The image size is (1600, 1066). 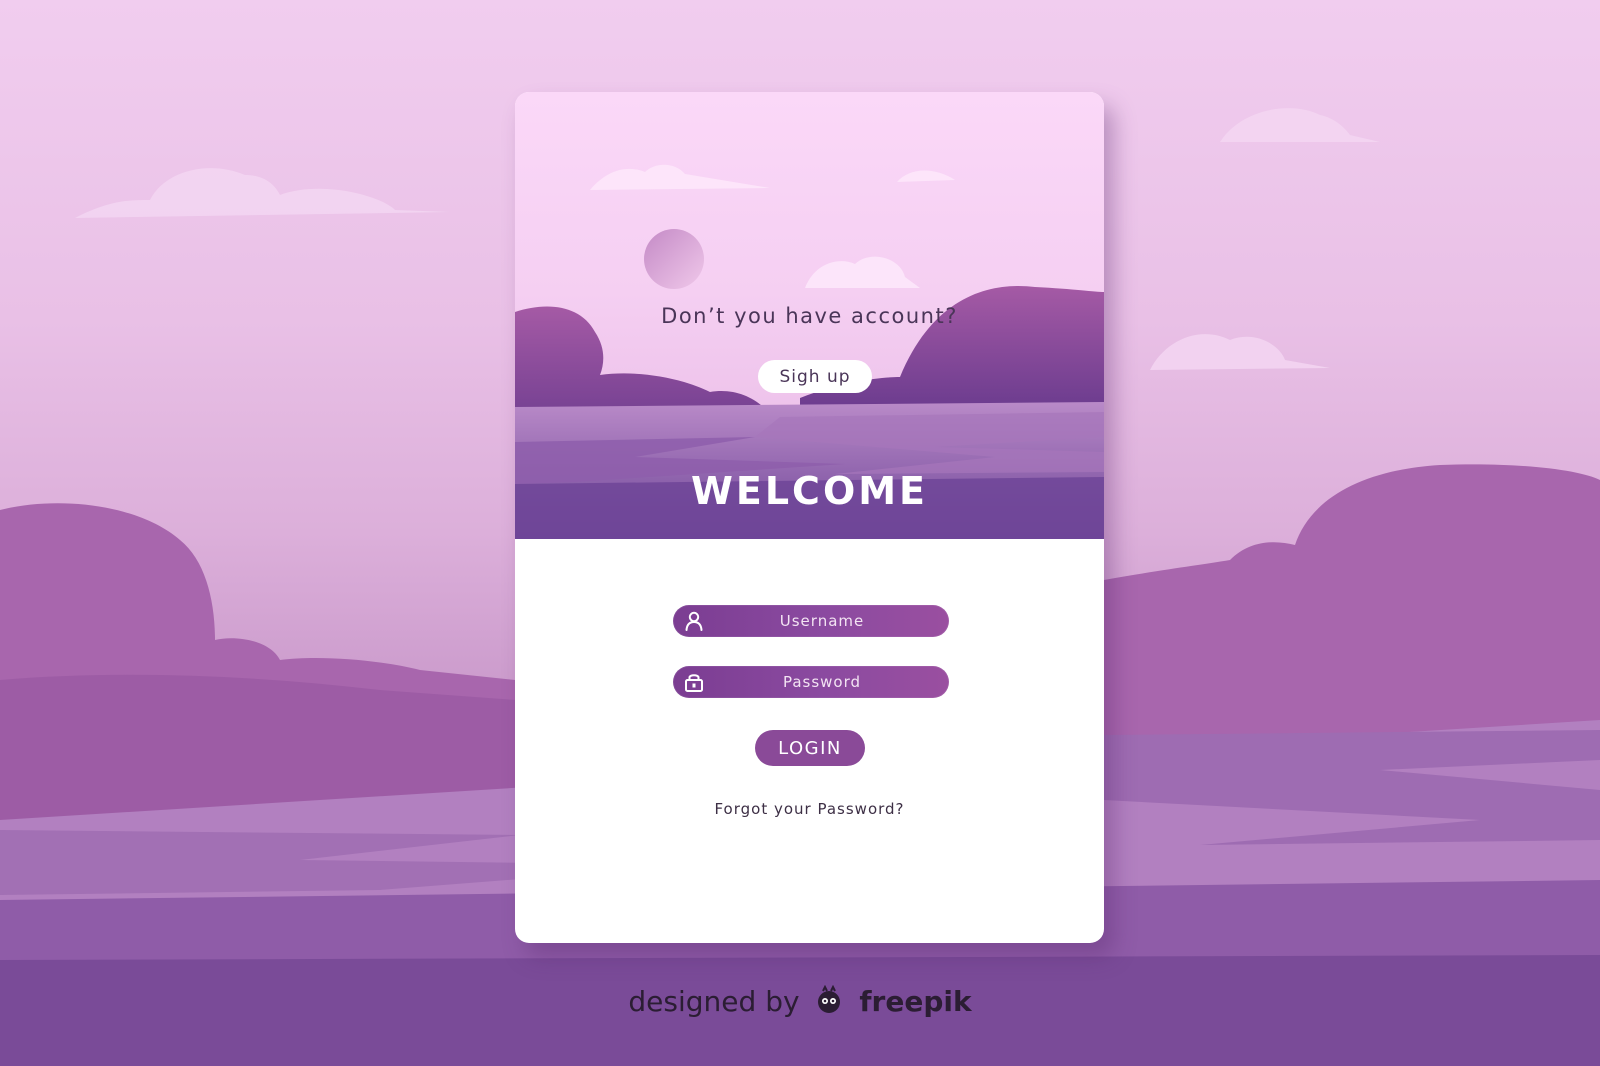 What do you see at coordinates (694, 683) in the screenshot?
I see `lock-icon` at bounding box center [694, 683].